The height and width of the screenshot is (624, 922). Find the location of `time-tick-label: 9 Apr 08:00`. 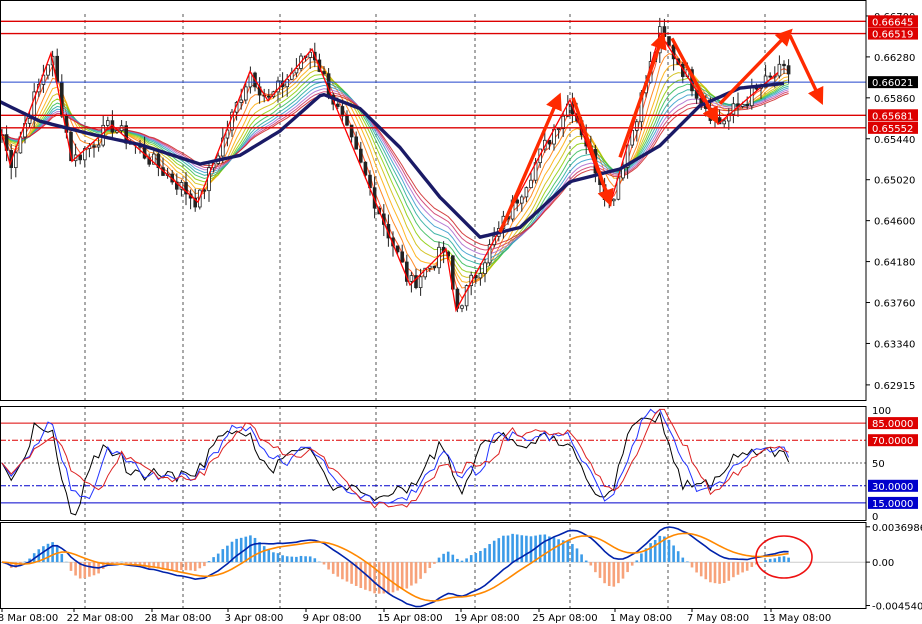

time-tick-label: 9 Apr 08:00 is located at coordinates (332, 618).